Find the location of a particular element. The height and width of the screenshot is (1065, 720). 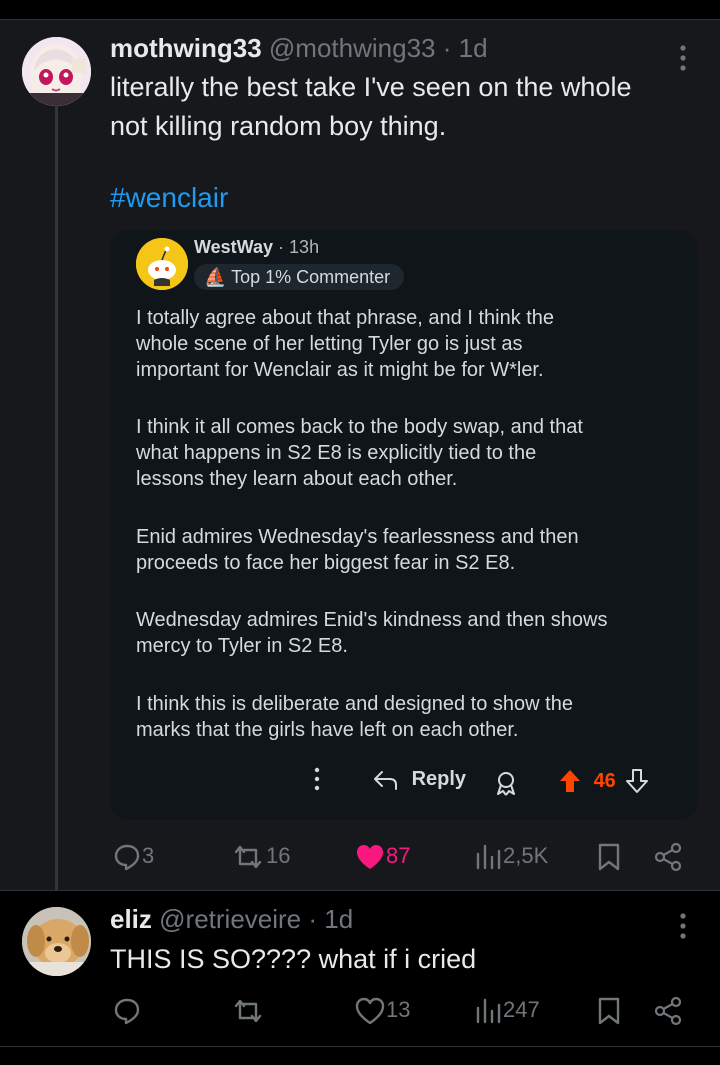

author-handle: @mothwing33 is located at coordinates (352, 48).